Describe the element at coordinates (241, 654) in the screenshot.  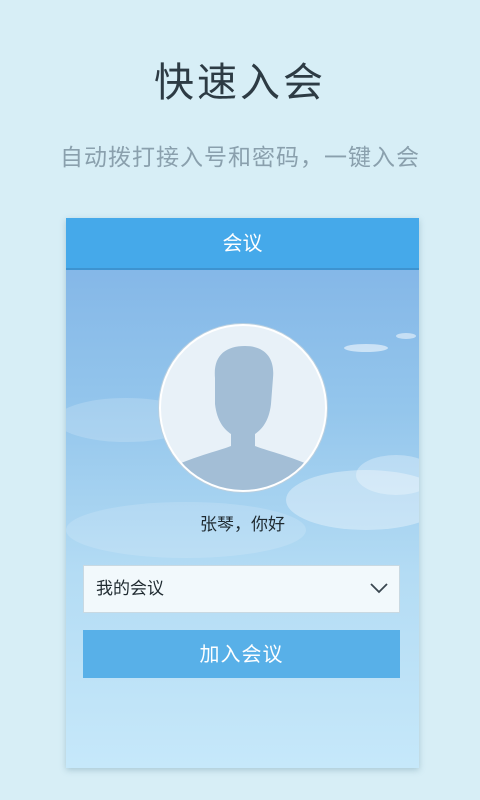
I see `join-meeting-button: 加入会议` at that location.